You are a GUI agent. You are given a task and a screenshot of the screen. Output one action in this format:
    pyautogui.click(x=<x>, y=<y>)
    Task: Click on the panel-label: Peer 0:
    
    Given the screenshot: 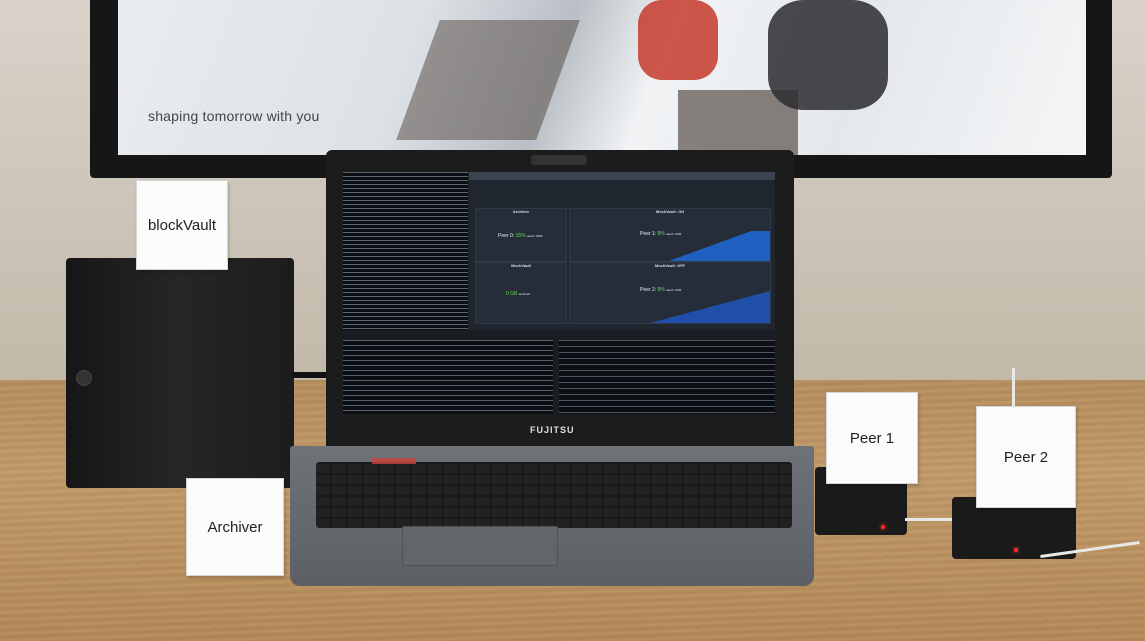 What is the action you would take?
    pyautogui.click(x=506, y=236)
    